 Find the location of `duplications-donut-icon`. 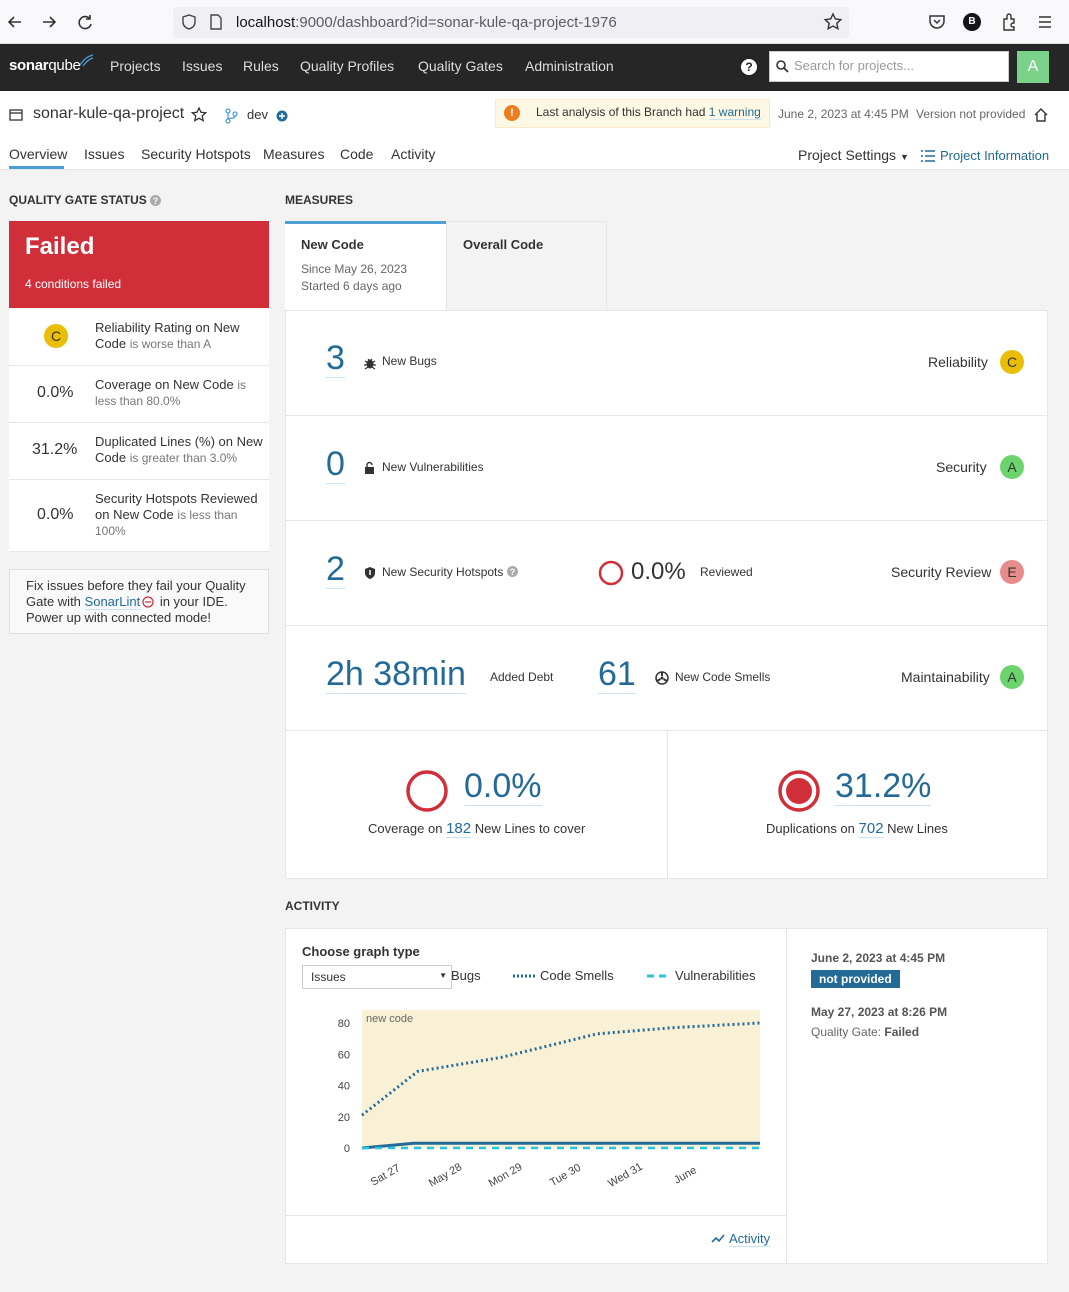

duplications-donut-icon is located at coordinates (799, 791).